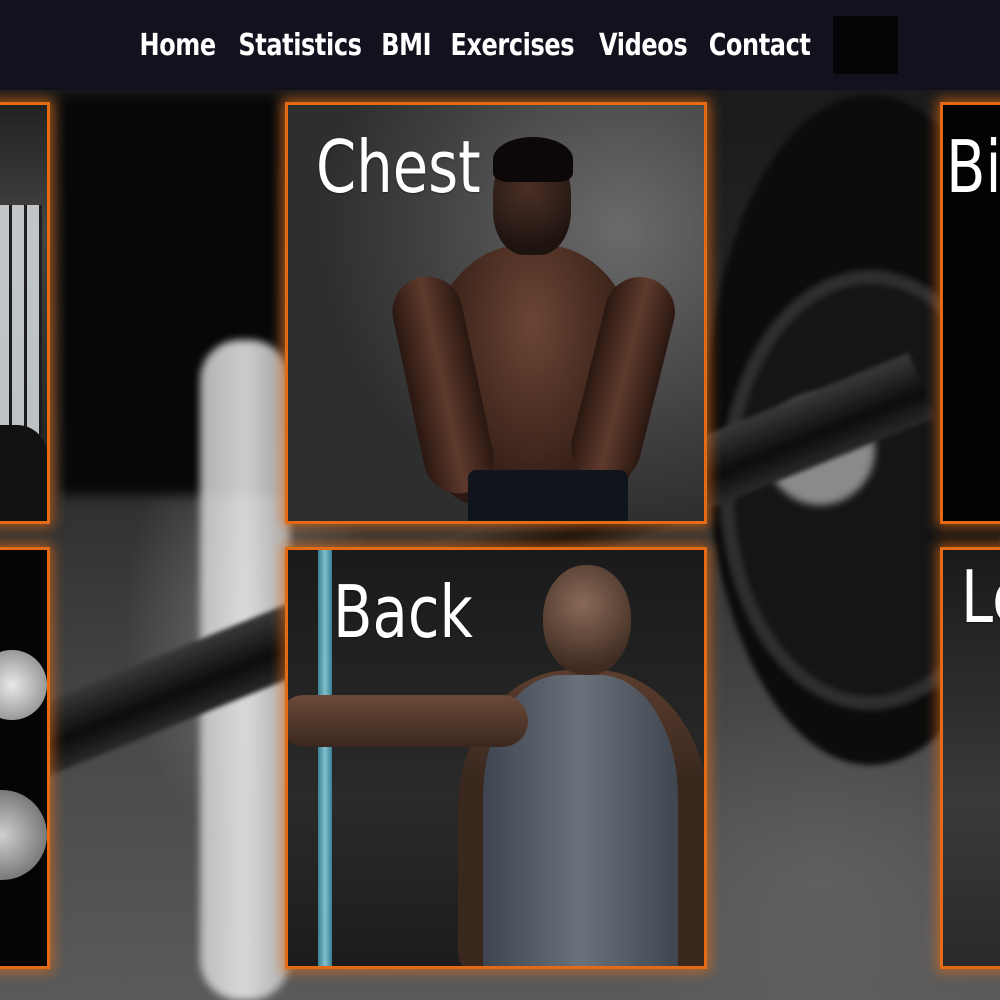 This screenshot has height=1000, width=1000. Describe the element at coordinates (23, 473) in the screenshot. I see `card-image-figure` at that location.